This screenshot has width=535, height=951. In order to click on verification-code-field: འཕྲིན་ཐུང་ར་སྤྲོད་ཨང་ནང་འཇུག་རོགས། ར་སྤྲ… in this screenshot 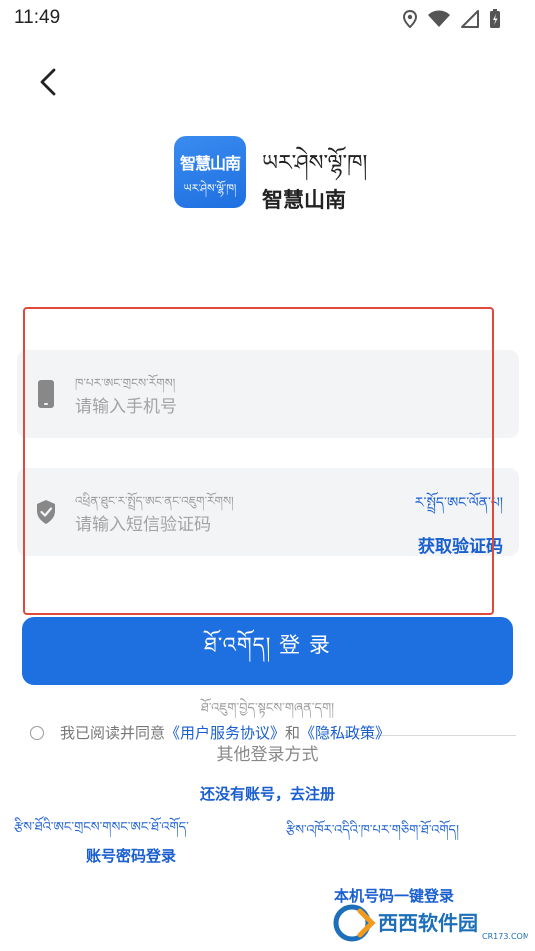, I will do `click(268, 512)`.